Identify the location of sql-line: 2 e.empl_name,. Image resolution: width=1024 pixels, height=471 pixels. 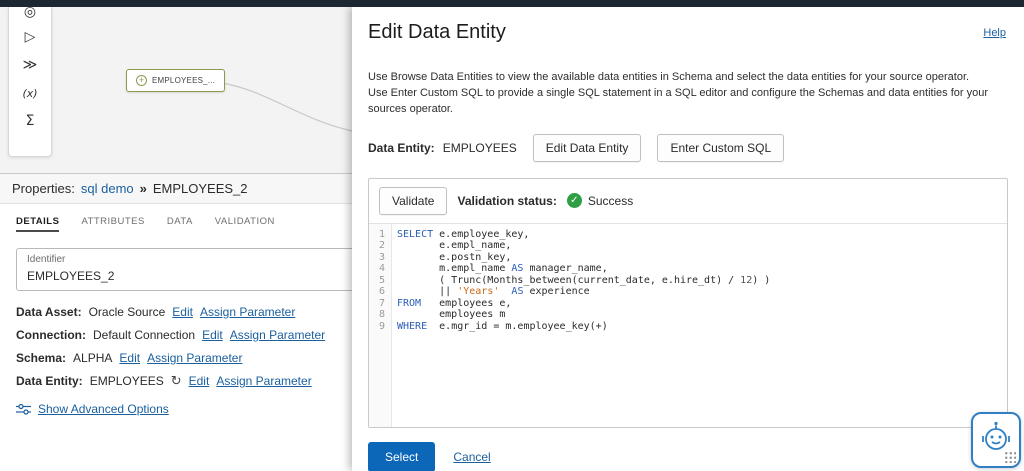
(688, 246).